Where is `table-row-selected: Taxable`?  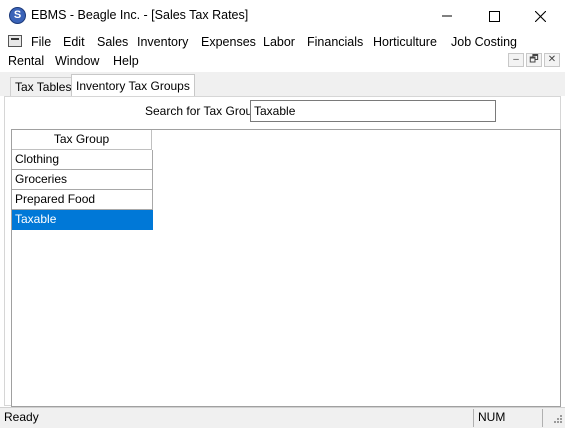
table-row-selected: Taxable is located at coordinates (82, 220).